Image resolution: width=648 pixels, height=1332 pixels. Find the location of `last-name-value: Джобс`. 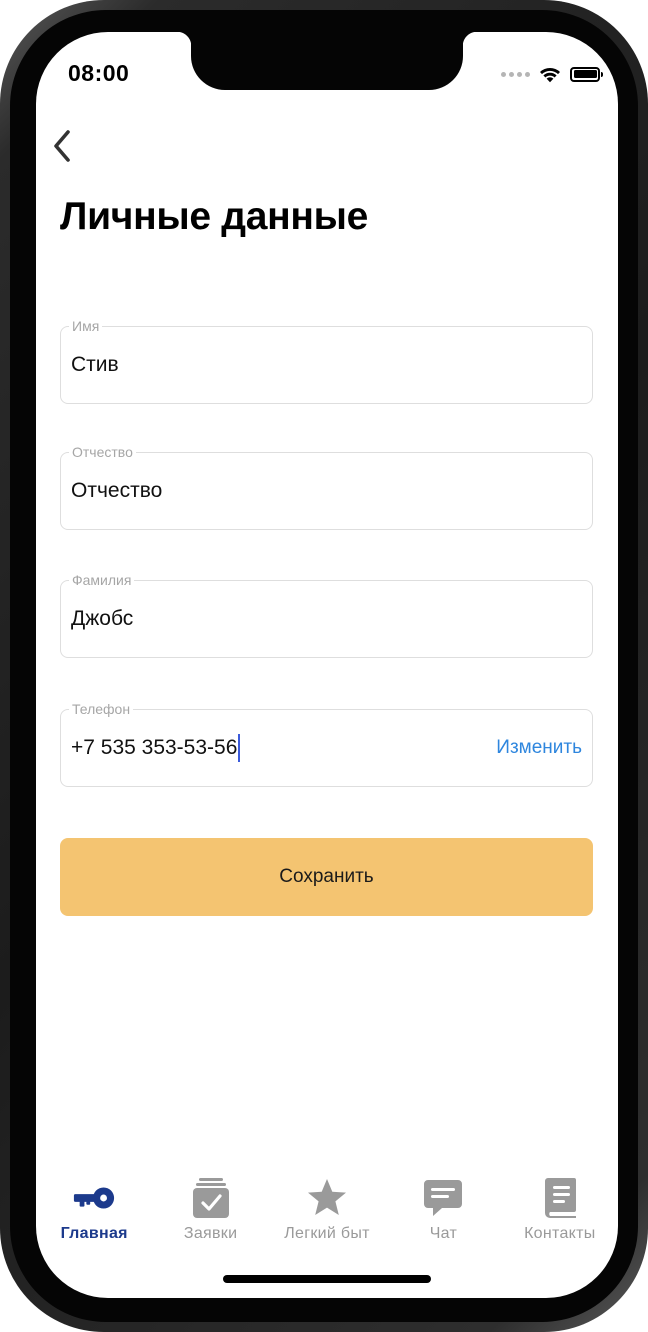

last-name-value: Джобс is located at coordinates (102, 619).